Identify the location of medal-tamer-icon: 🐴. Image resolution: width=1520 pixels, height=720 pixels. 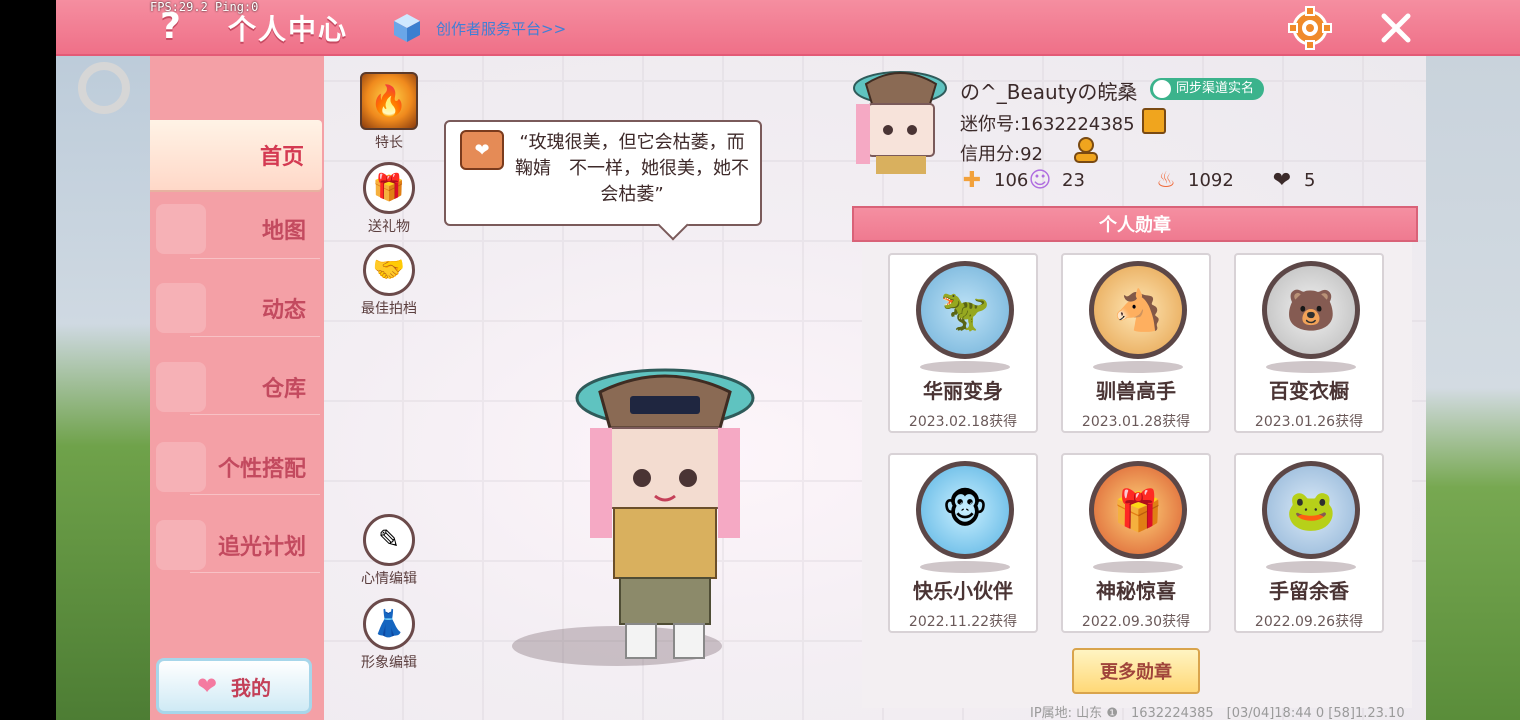
(1138, 310).